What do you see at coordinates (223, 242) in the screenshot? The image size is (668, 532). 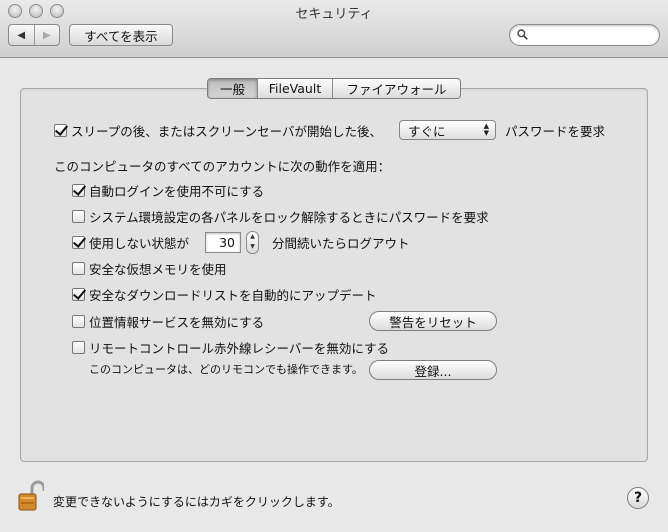 I see `logout-minutes-field: 30` at bounding box center [223, 242].